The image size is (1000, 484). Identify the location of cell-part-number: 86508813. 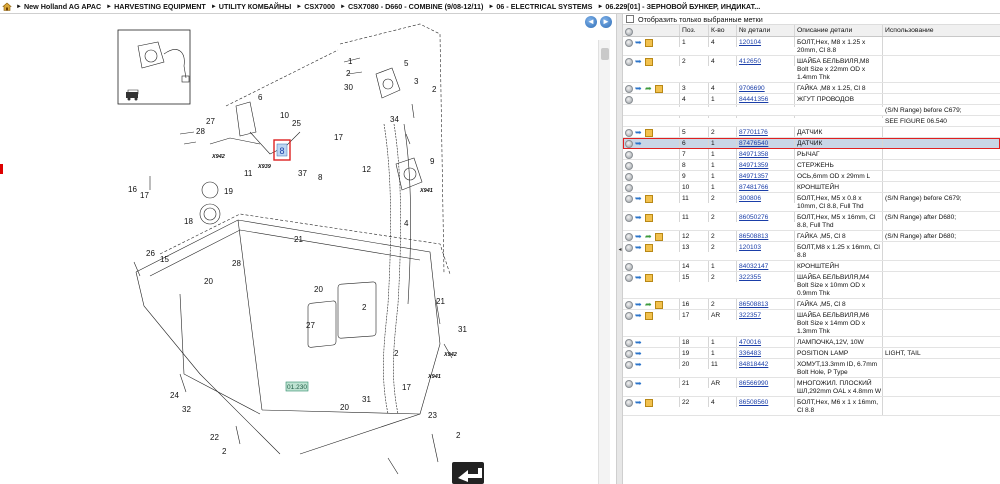
(766, 304).